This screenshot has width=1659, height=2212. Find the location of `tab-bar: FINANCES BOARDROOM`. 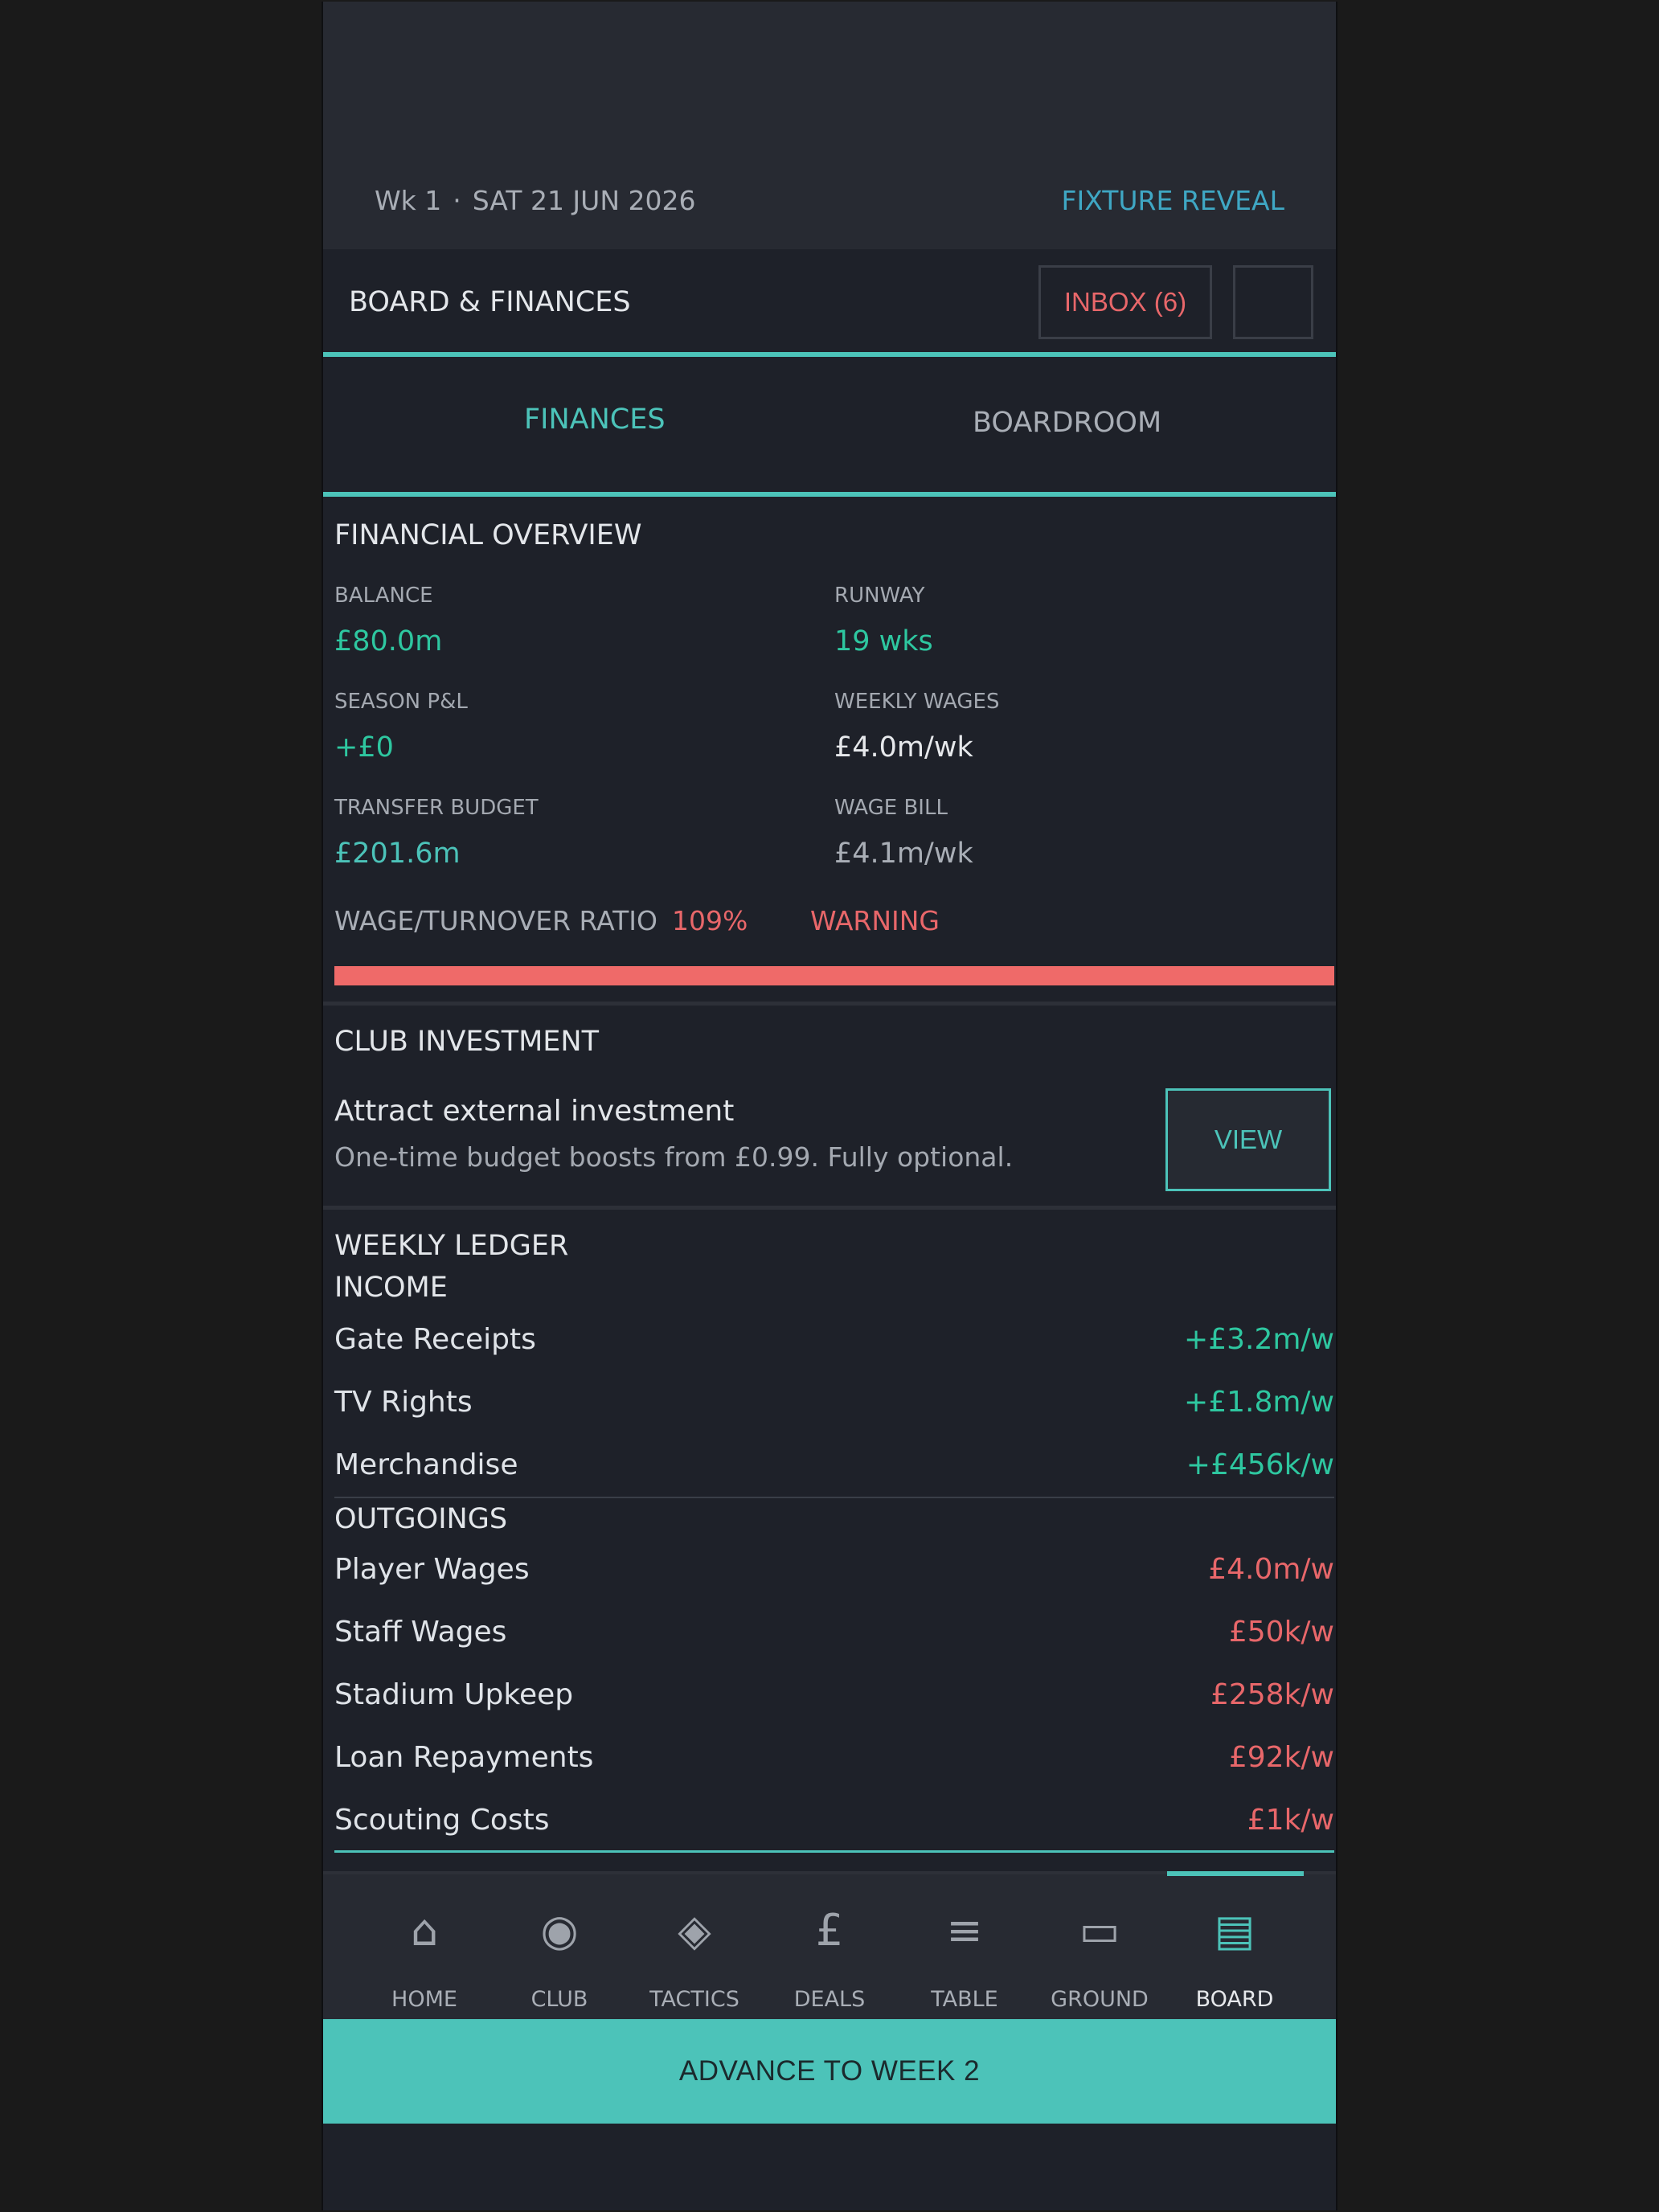

tab-bar: FINANCES BOARDROOM is located at coordinates (829, 425).